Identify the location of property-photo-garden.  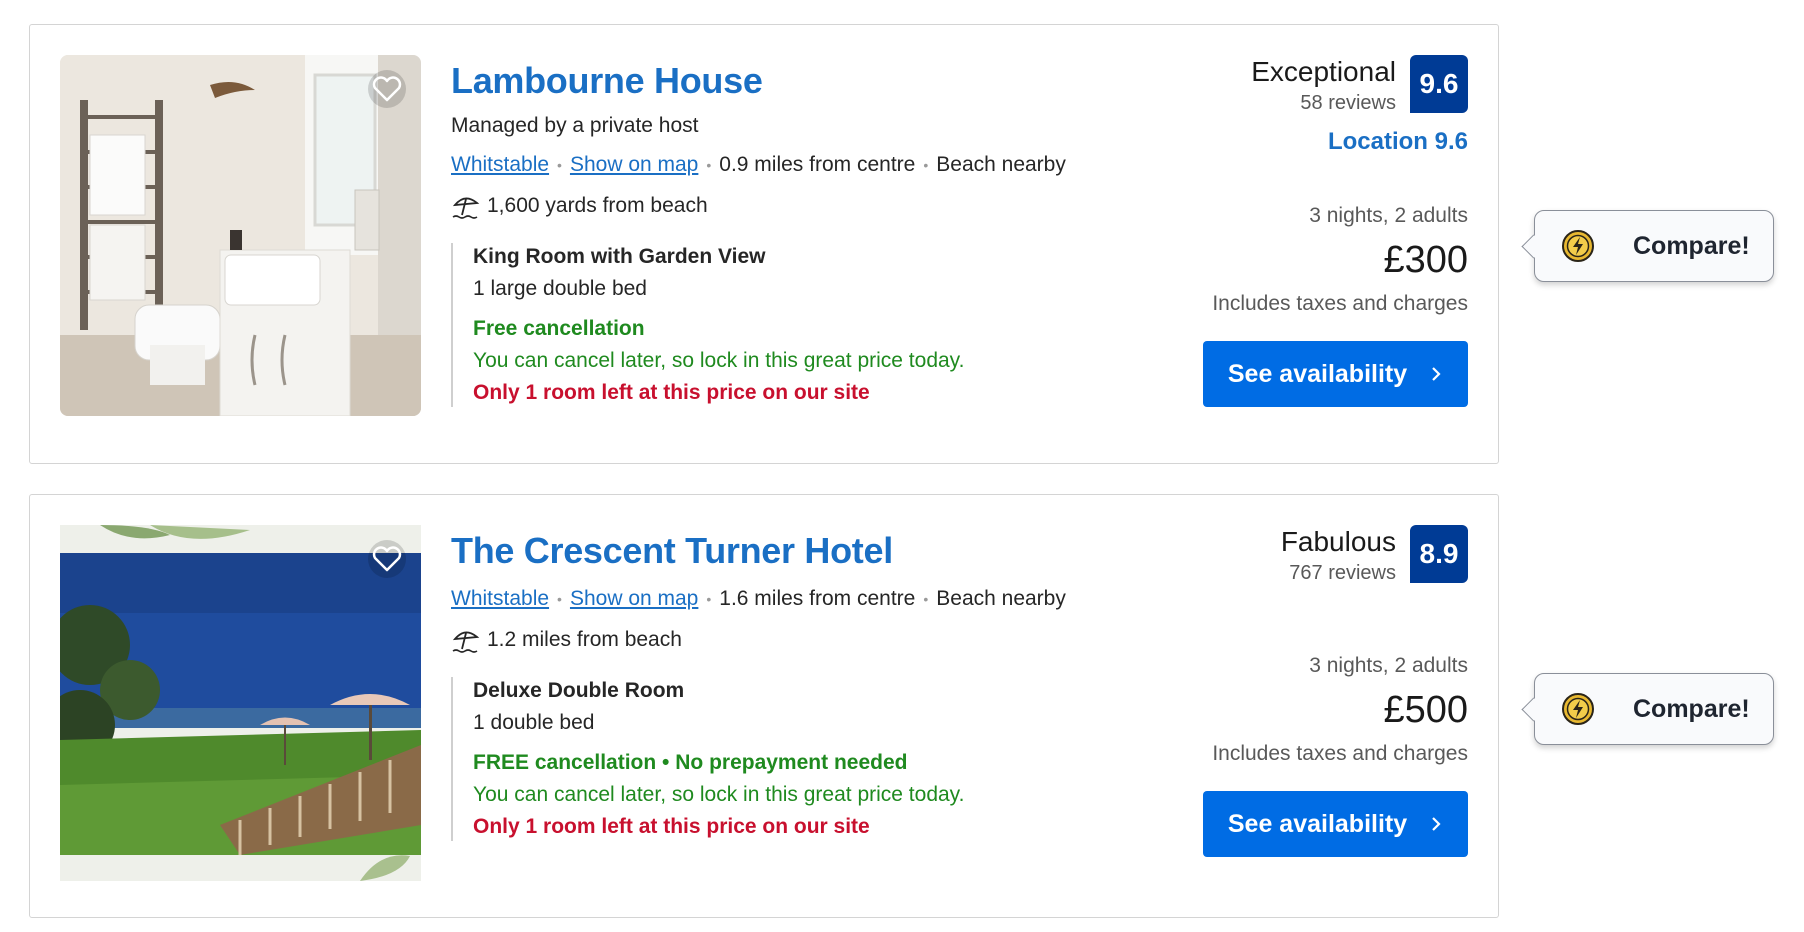
(240, 703).